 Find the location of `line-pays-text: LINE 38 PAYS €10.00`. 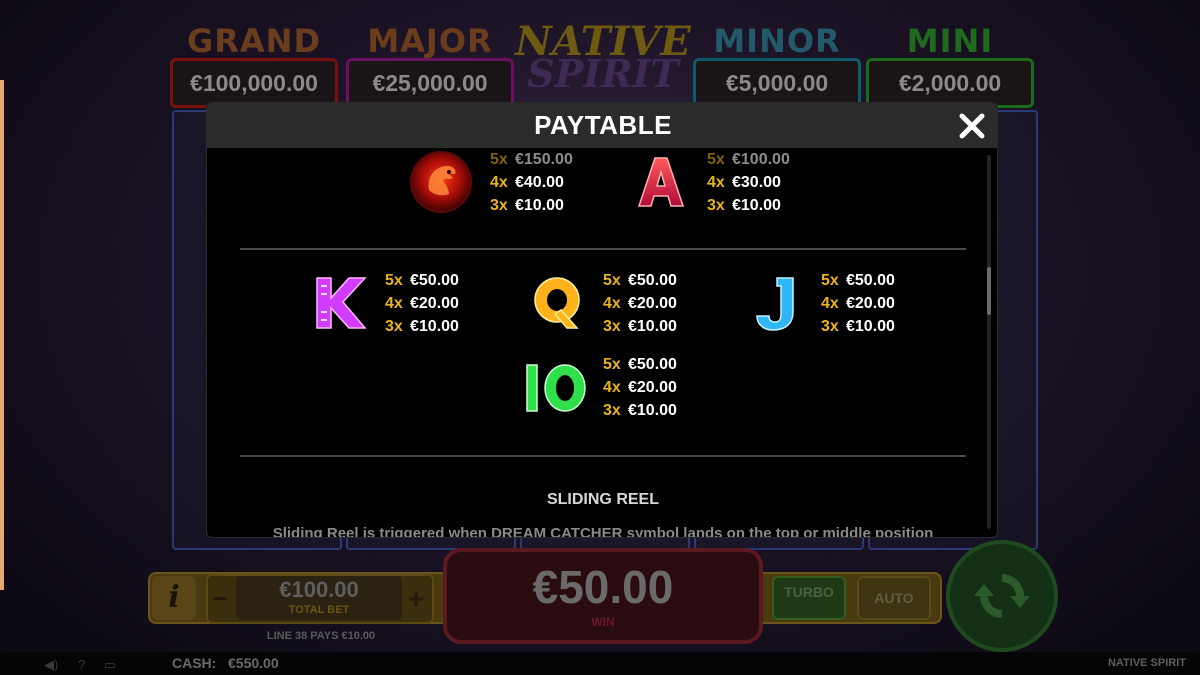

line-pays-text: LINE 38 PAYS €10.00 is located at coordinates (321, 636).